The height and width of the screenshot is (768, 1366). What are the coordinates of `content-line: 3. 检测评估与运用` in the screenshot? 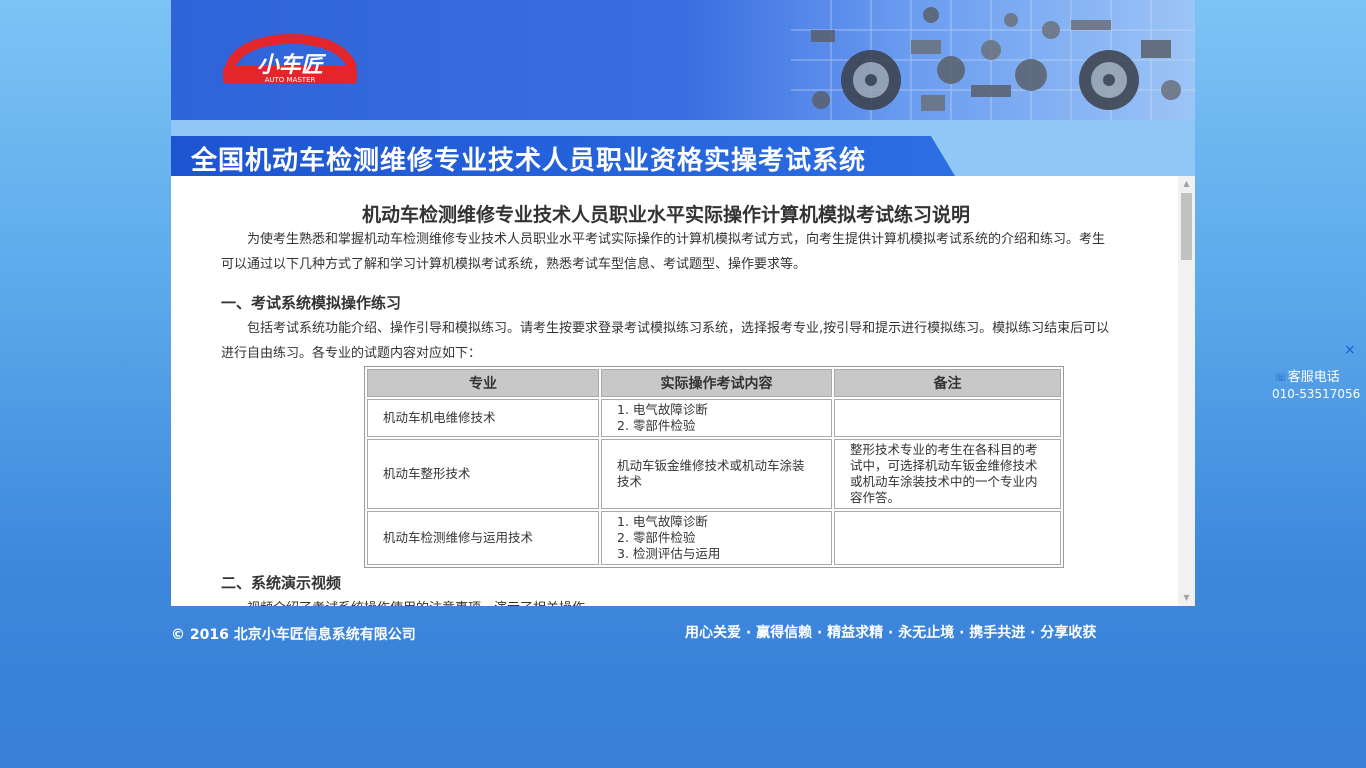 It's located at (669, 553).